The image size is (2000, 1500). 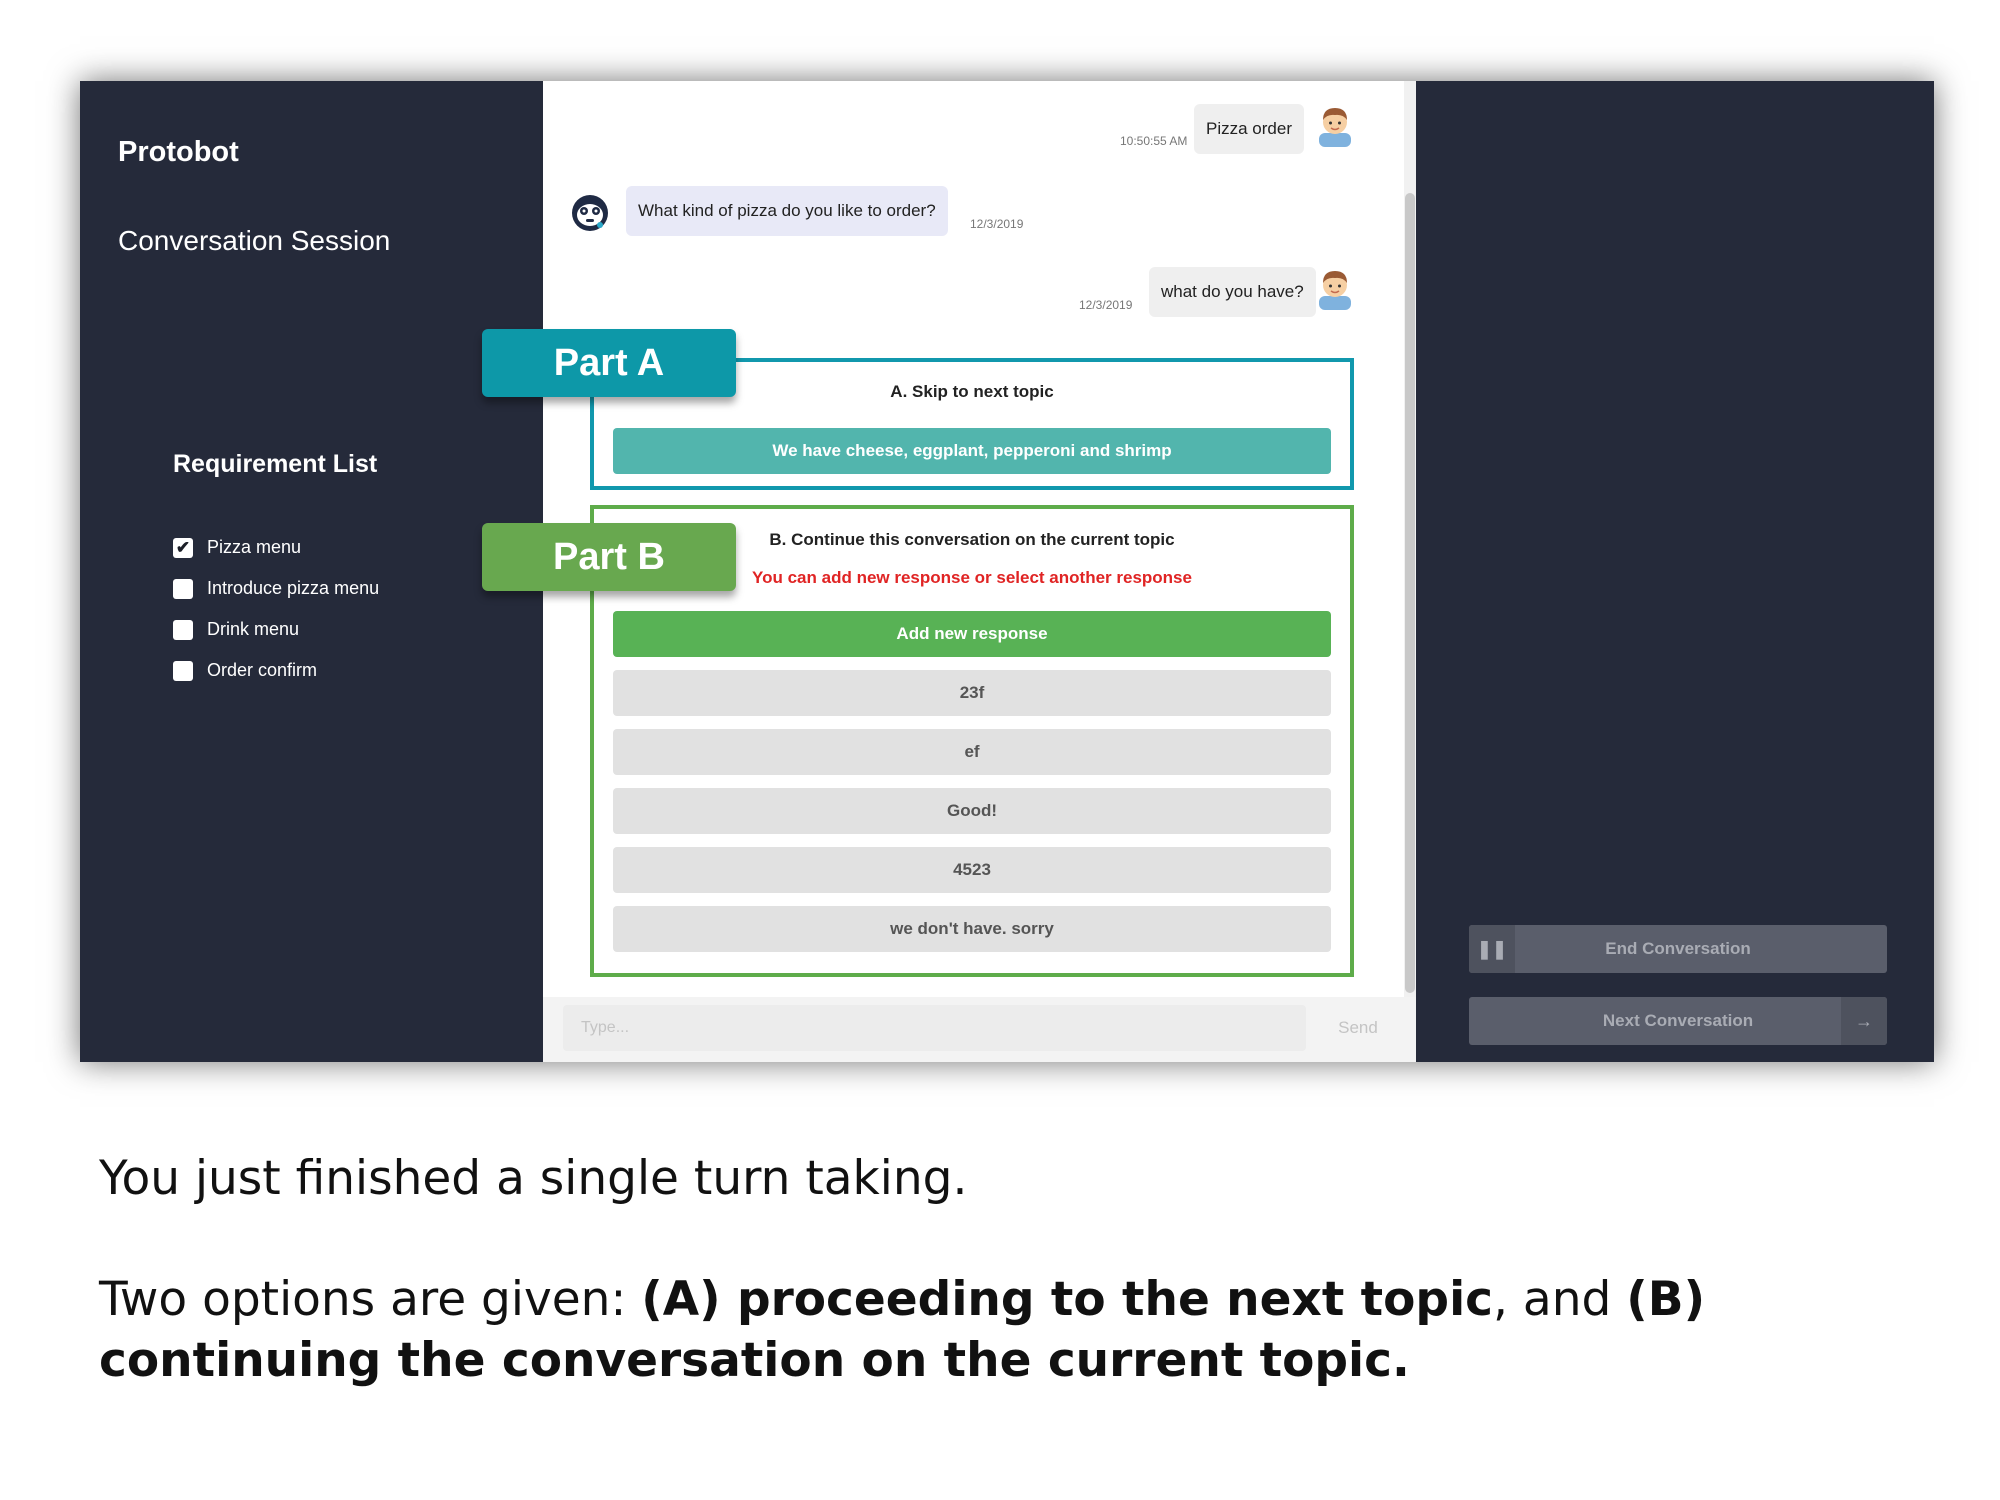 I want to click on requirement-item-introduce-pizza-menu: Introduce pizza menu, so click(x=276, y=588).